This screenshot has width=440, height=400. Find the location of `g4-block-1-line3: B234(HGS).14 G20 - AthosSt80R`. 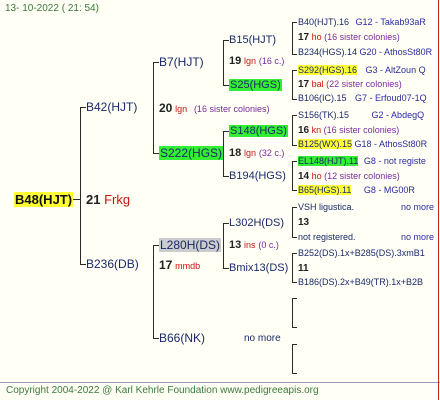

g4-block-1-line3: B234(HGS).14 G20 - AthosSt80R is located at coordinates (369, 52).